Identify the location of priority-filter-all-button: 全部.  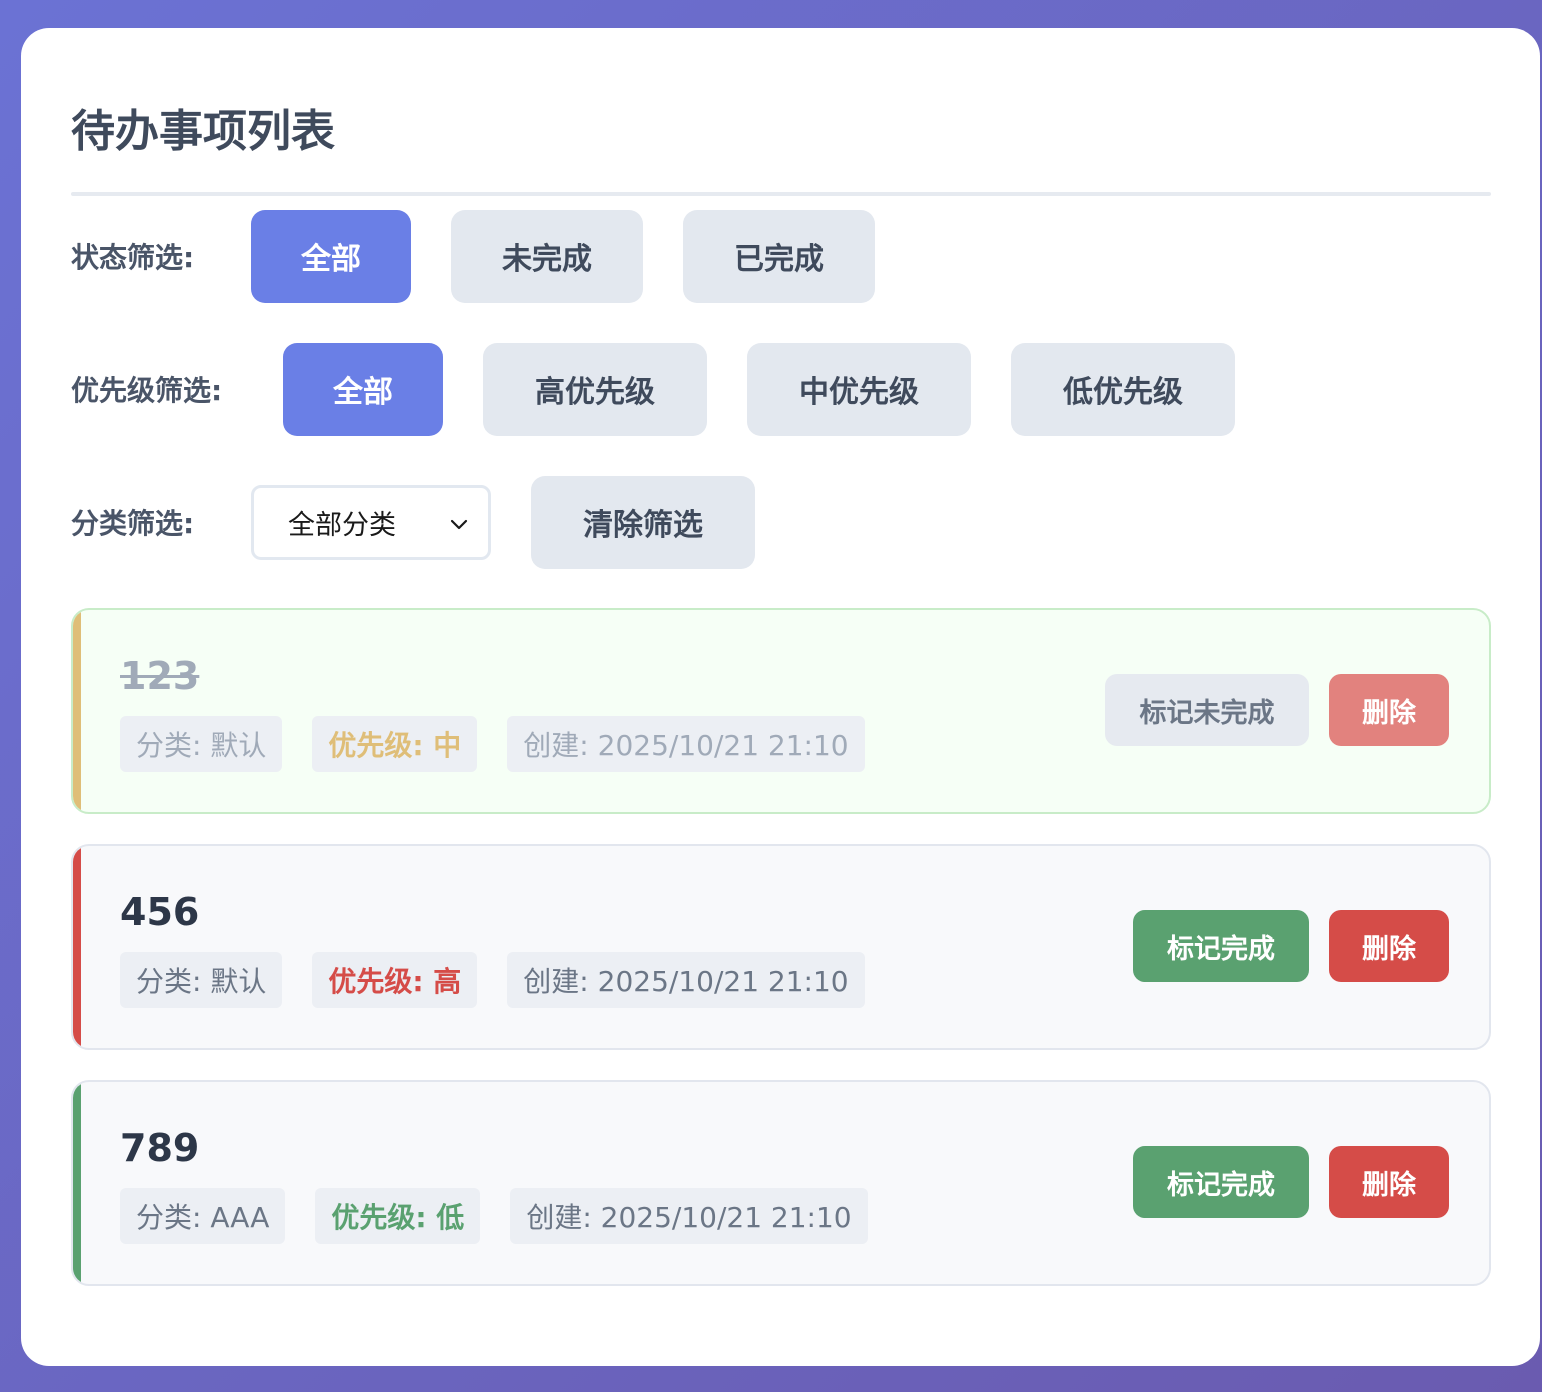
(363, 389).